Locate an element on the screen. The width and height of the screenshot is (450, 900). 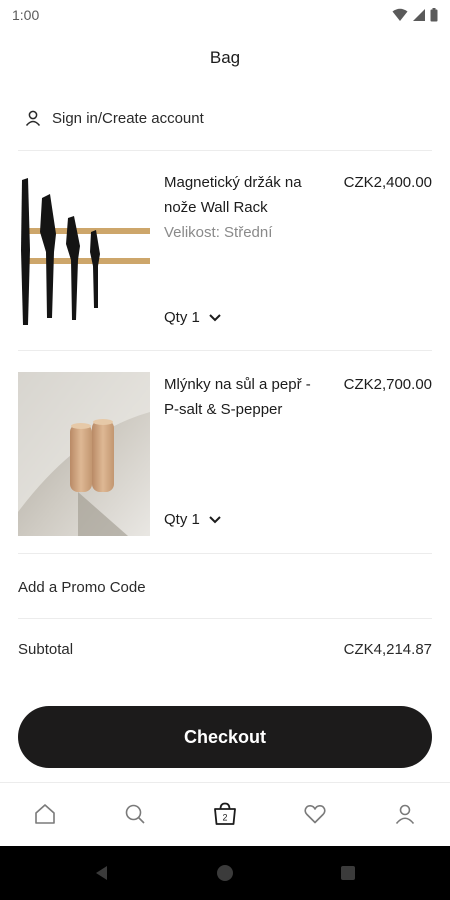
subtotal-label: Subtotal is located at coordinates (46, 649).